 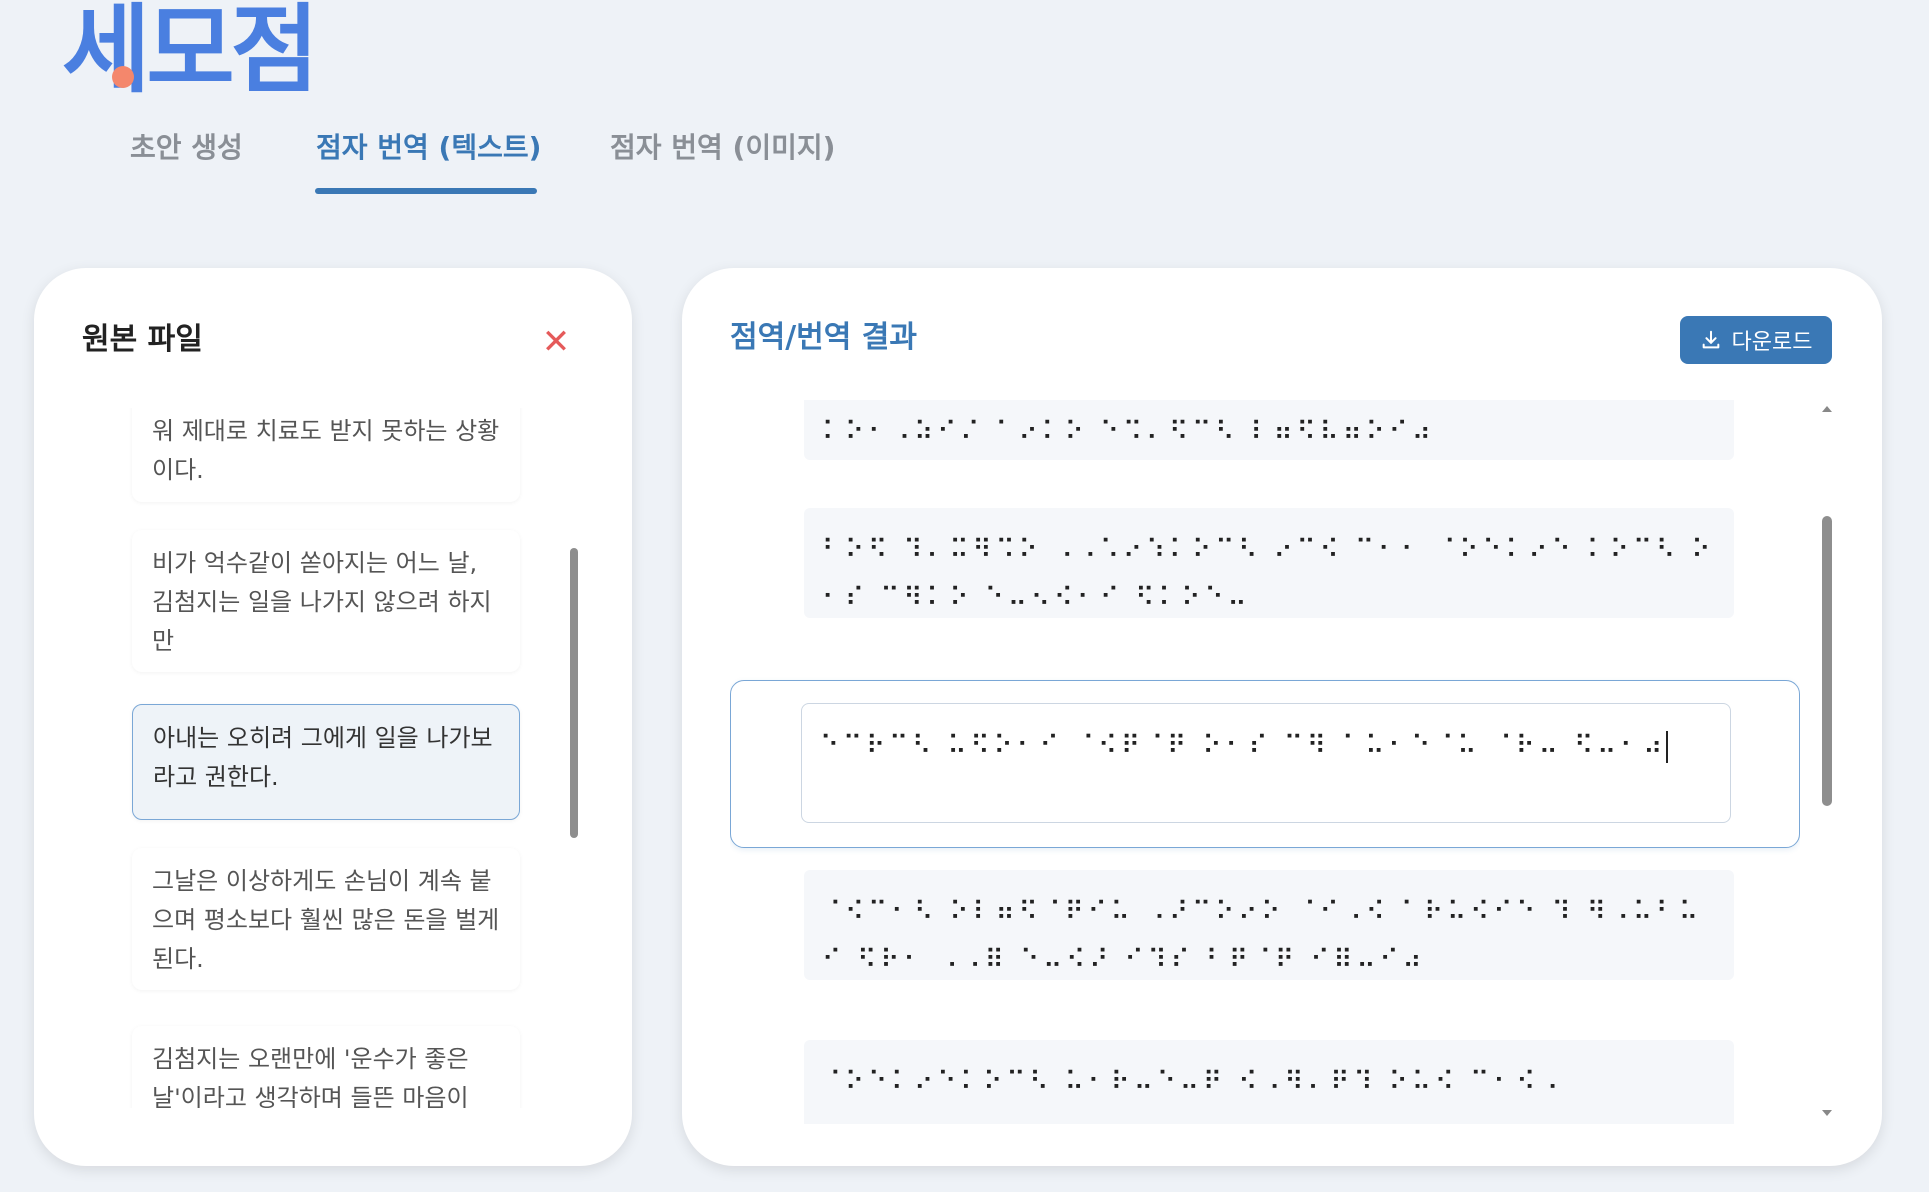 I want to click on braille-item-selected-wrapper: ⠑⠉⠗⠉⠣ ⠥⠫⠕⠂⠊ ⠈⠪⠟⠈⠟ ⠕⠂⠎ ⠉⠻ ⠁⠥⠂⠑⠈⠥ ⠈⠗⠤ ⠫⠤⠂⠴, so click(x=1265, y=764).